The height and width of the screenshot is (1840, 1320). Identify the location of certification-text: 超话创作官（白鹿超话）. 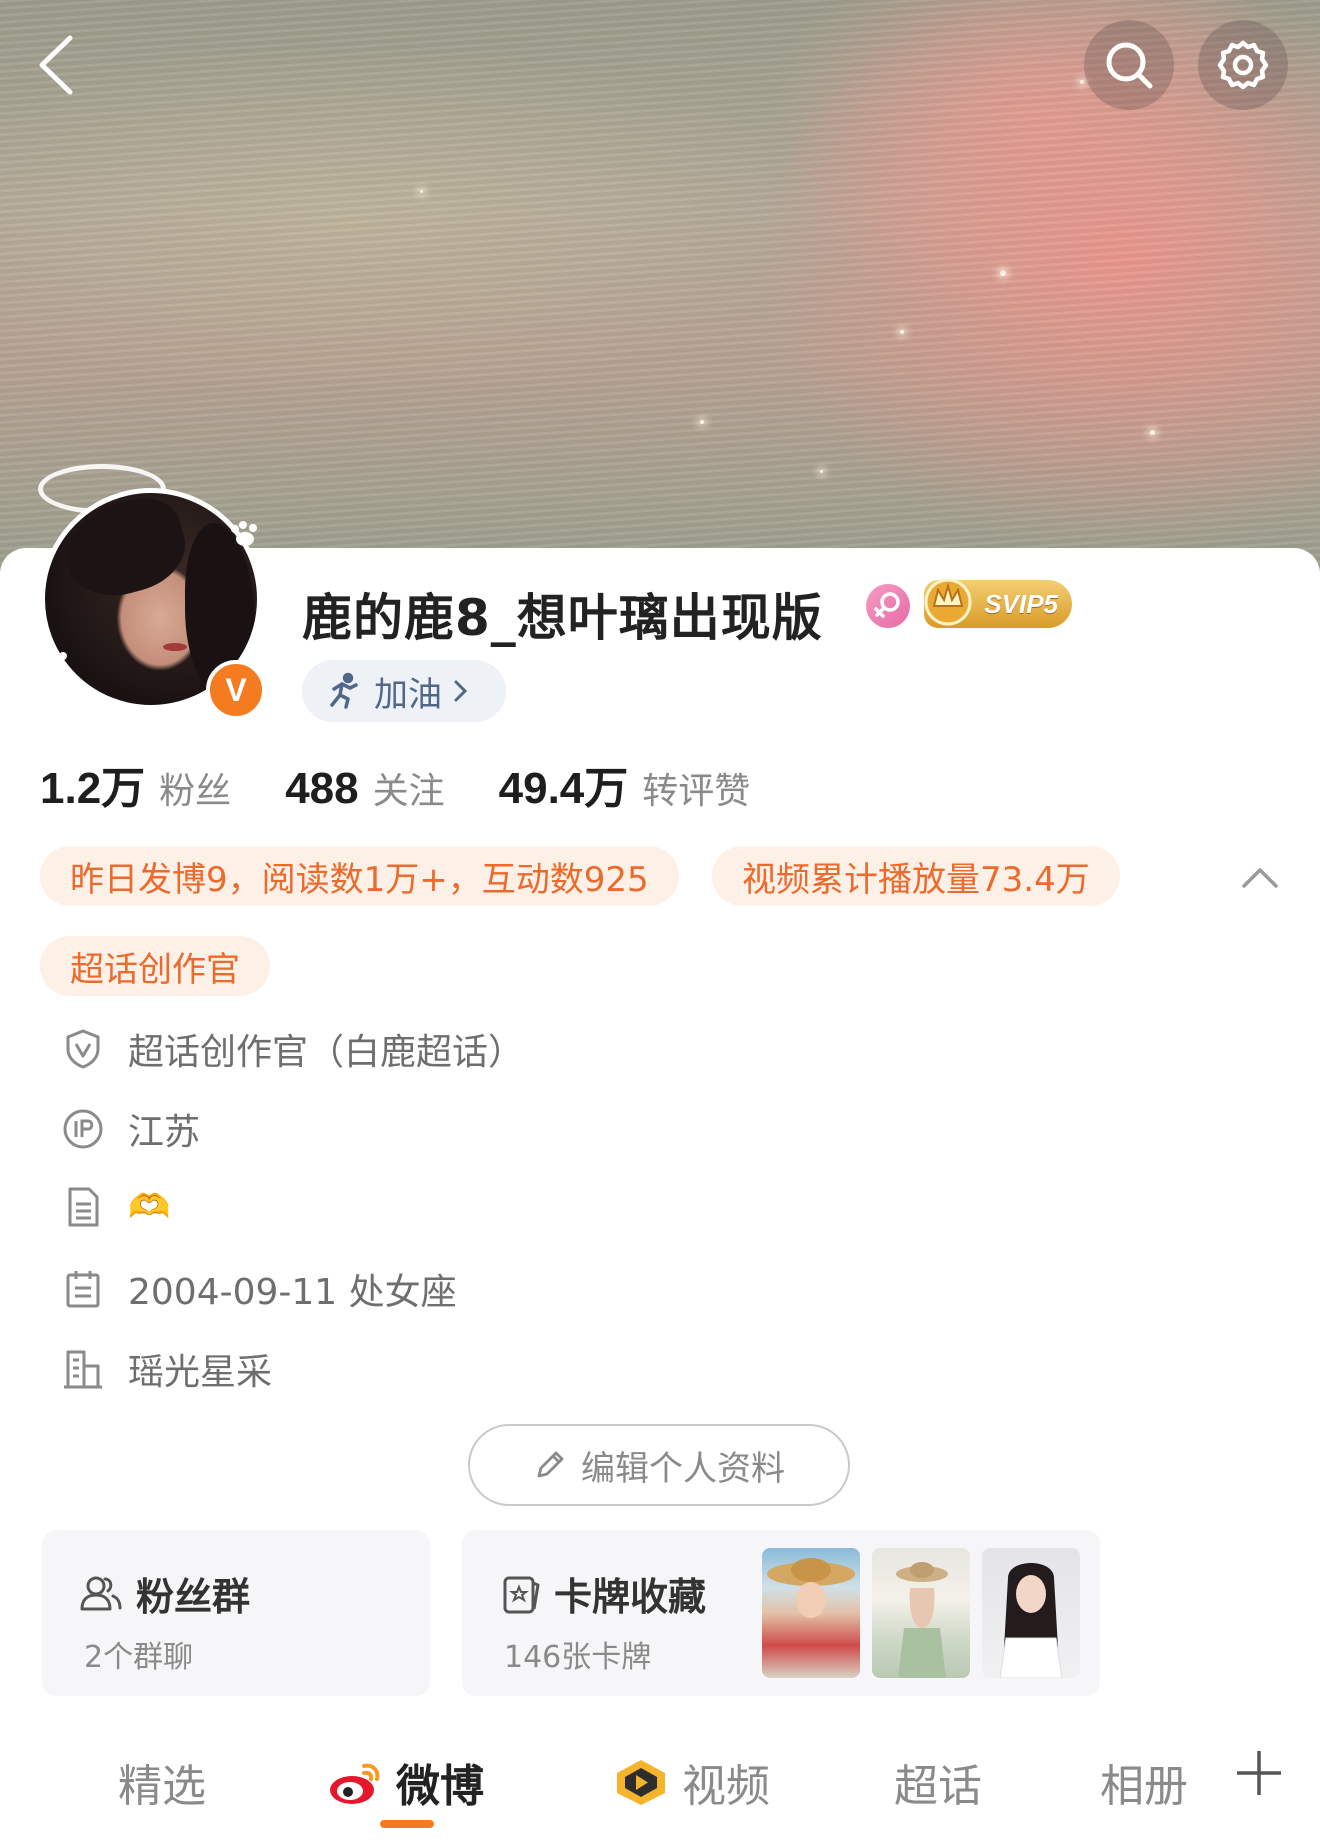
(326, 1052).